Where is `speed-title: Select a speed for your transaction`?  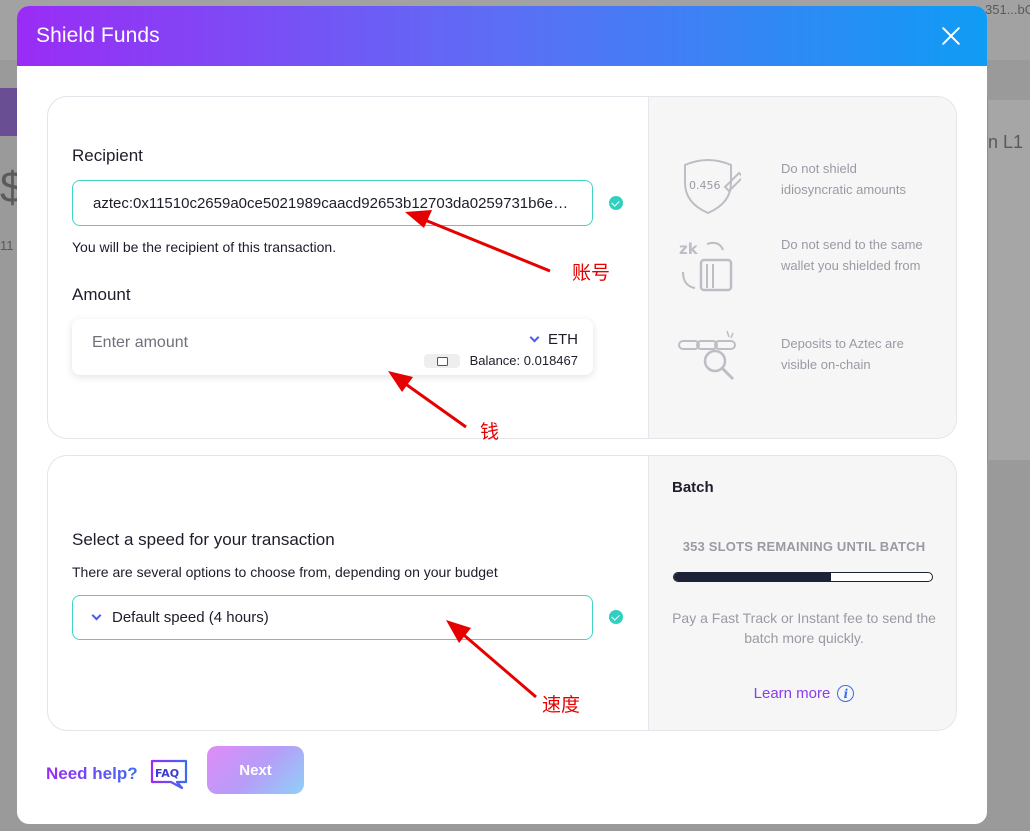 speed-title: Select a speed for your transaction is located at coordinates (203, 539).